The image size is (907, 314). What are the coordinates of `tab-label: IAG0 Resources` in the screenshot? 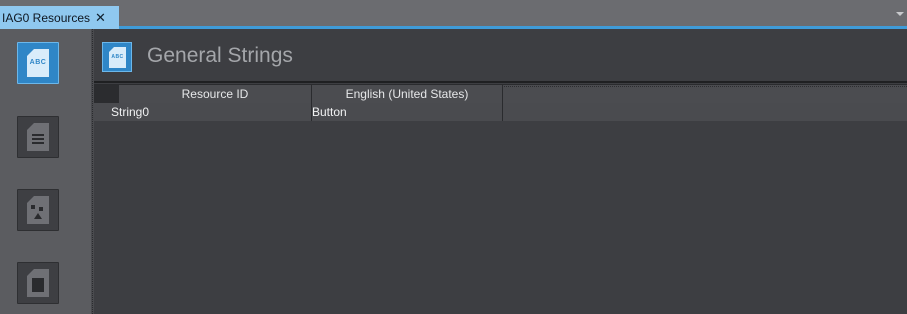 It's located at (46, 17).